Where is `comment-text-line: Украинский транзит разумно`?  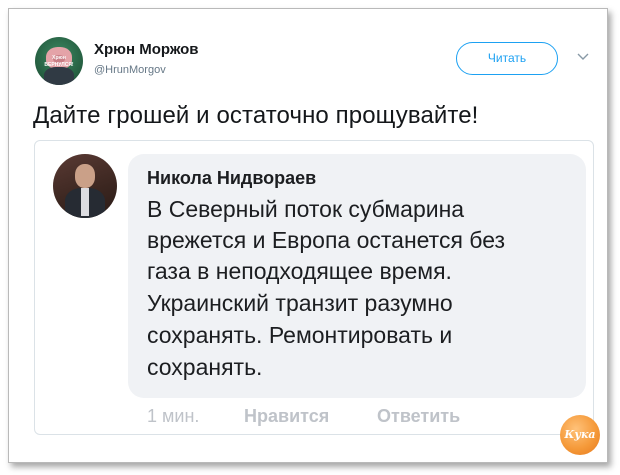 comment-text-line: Украинский транзит разумно is located at coordinates (300, 303).